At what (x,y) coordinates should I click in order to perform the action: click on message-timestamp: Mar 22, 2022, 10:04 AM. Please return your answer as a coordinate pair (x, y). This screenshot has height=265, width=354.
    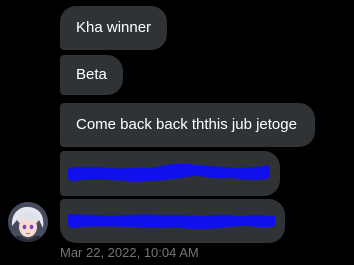
    Looking at the image, I should click on (129, 252).